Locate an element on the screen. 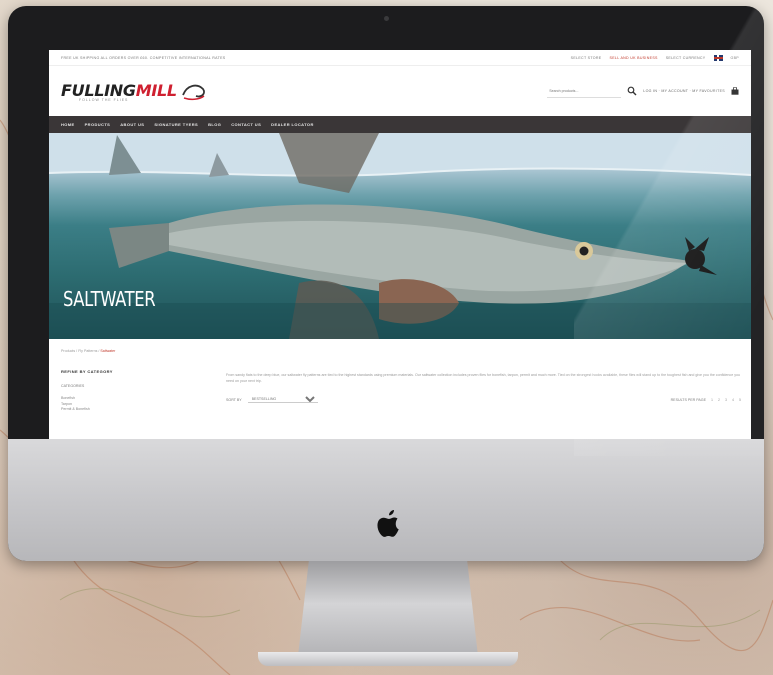 The height and width of the screenshot is (675, 773). filter-item-permit: Permit & Bonefish is located at coordinates (116, 410).